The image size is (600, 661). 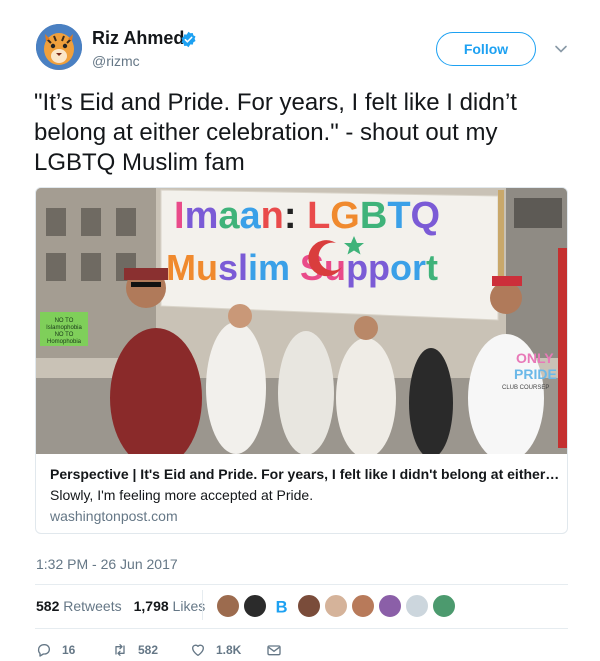 I want to click on svg-text: PRIDE, so click(x=535, y=374).